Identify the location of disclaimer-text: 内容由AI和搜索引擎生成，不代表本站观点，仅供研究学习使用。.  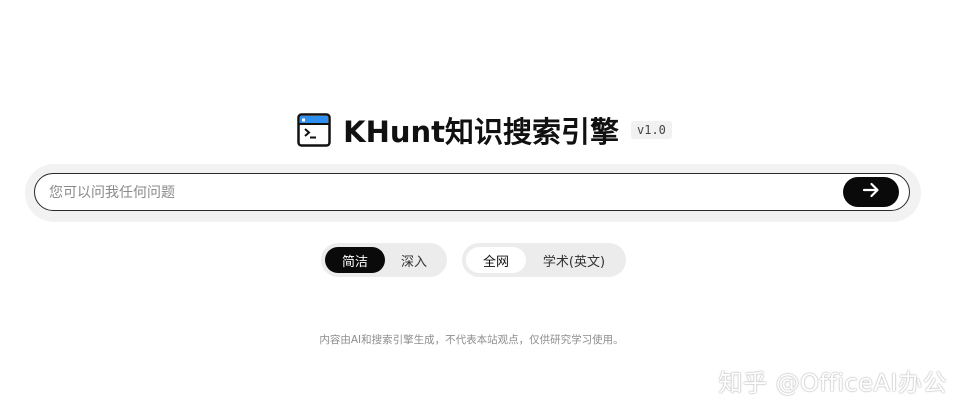
(471, 340).